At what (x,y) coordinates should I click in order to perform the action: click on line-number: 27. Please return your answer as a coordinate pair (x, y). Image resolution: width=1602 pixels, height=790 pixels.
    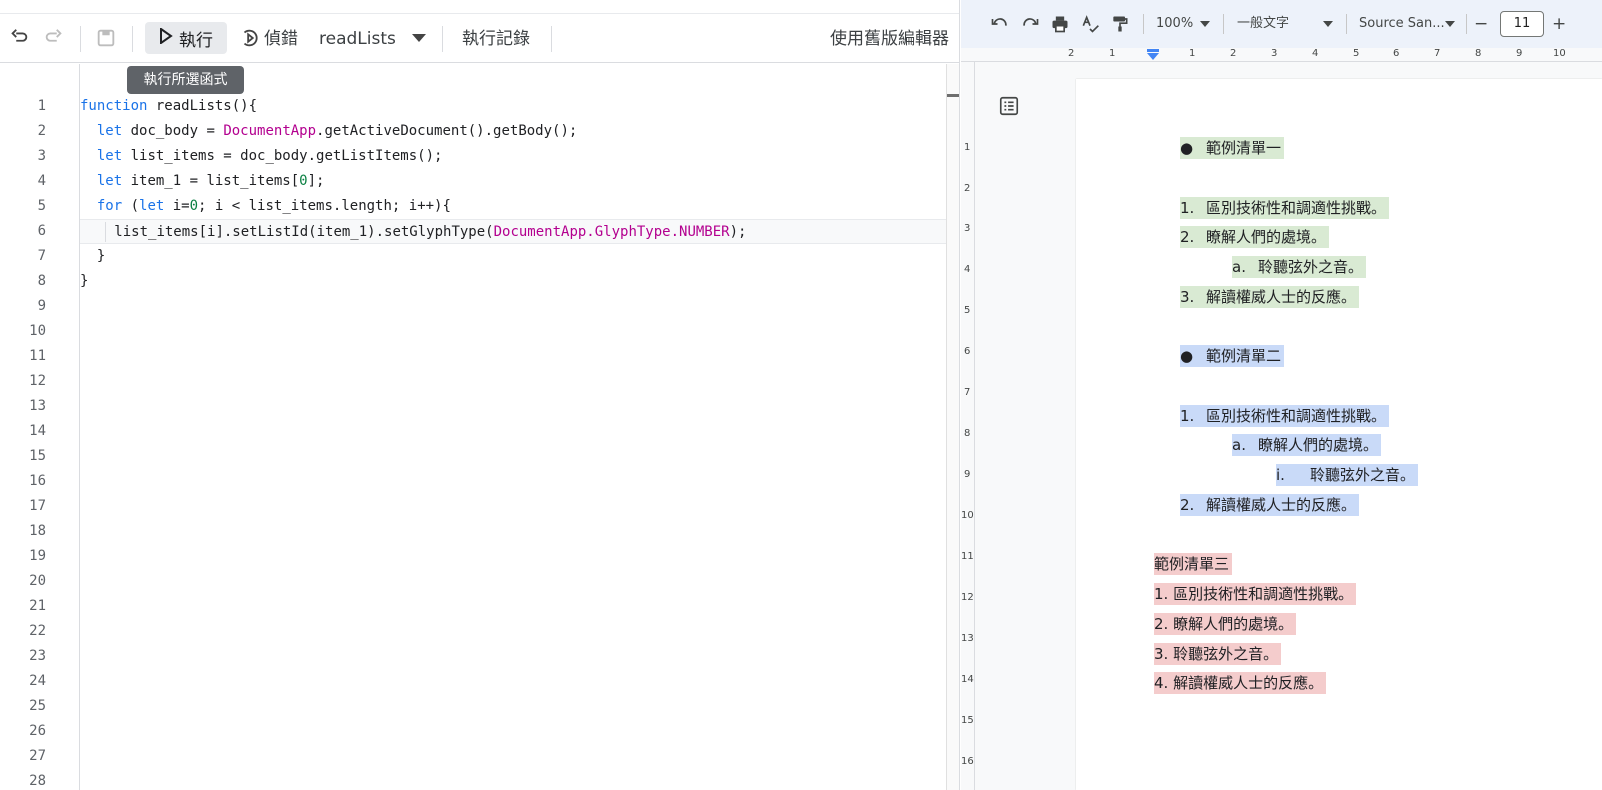
    Looking at the image, I should click on (37, 756).